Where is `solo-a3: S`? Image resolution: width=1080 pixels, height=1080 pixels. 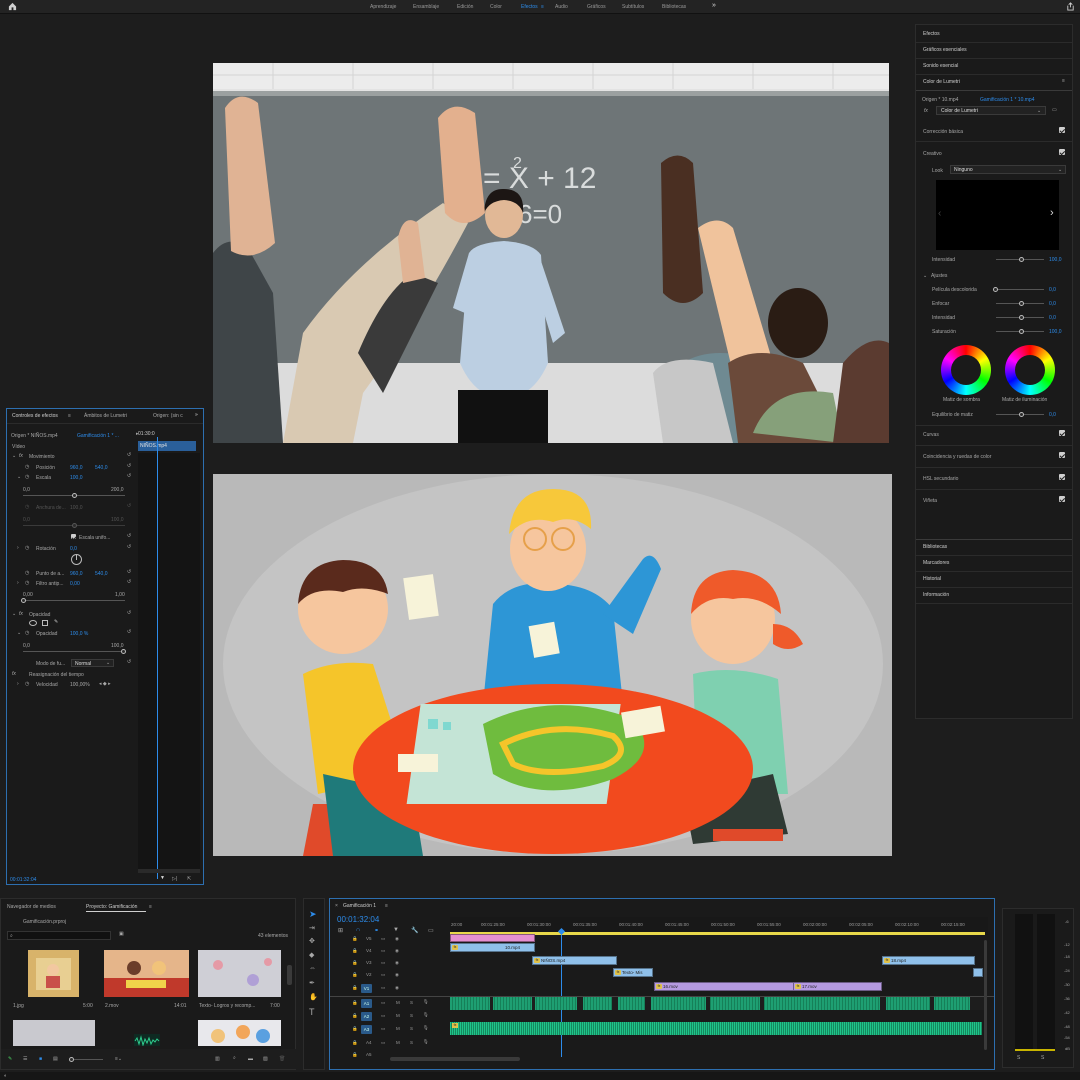 solo-a3: S is located at coordinates (411, 1028).